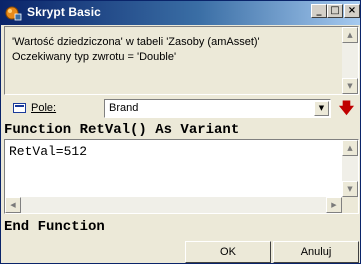  Describe the element at coordinates (352, 11) in the screenshot. I see `close-button: ×` at that location.